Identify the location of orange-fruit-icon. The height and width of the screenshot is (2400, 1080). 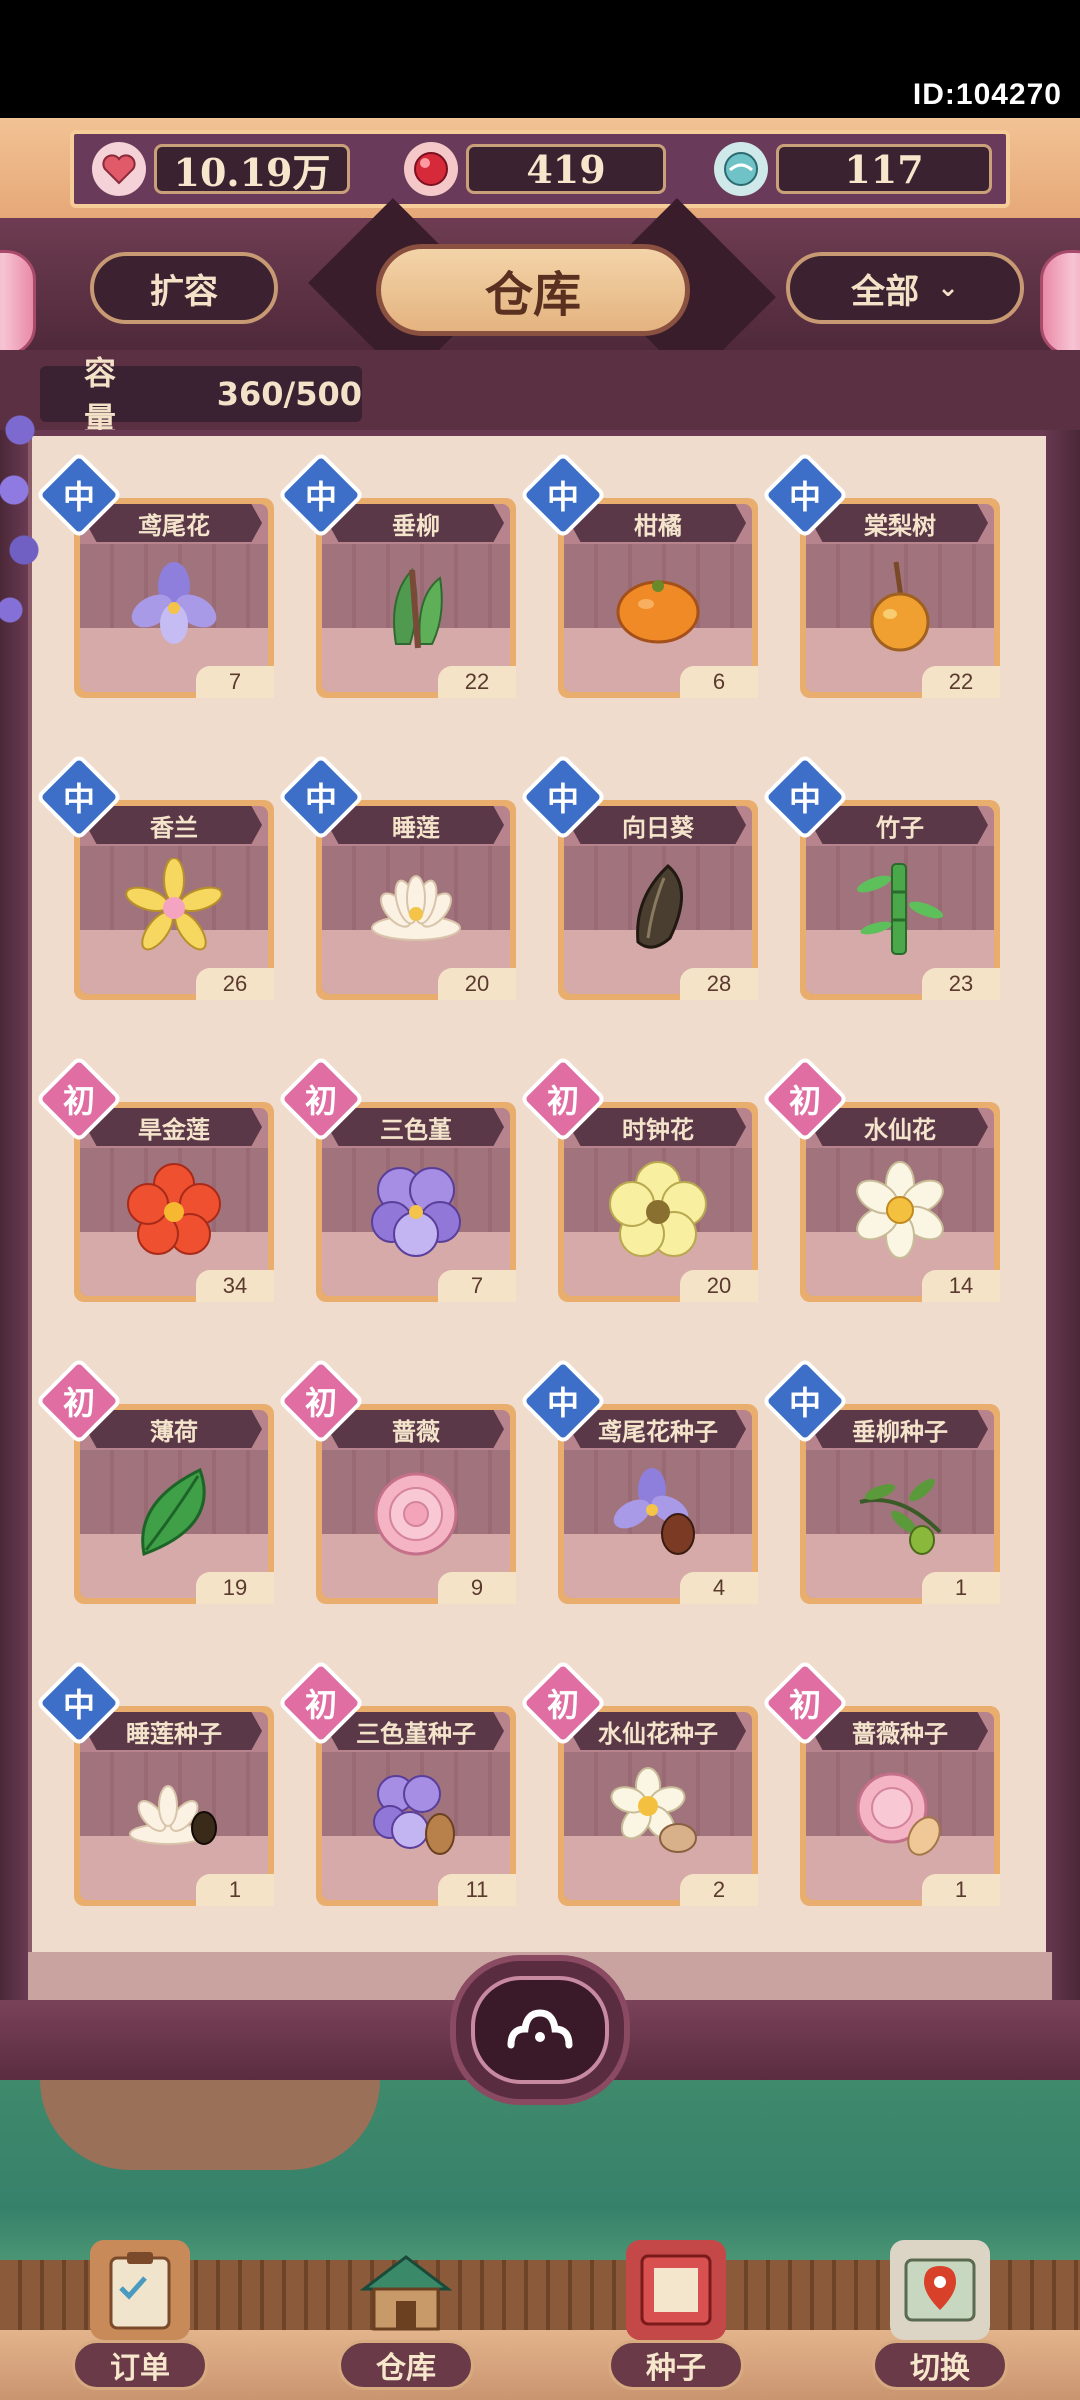
(658, 606).